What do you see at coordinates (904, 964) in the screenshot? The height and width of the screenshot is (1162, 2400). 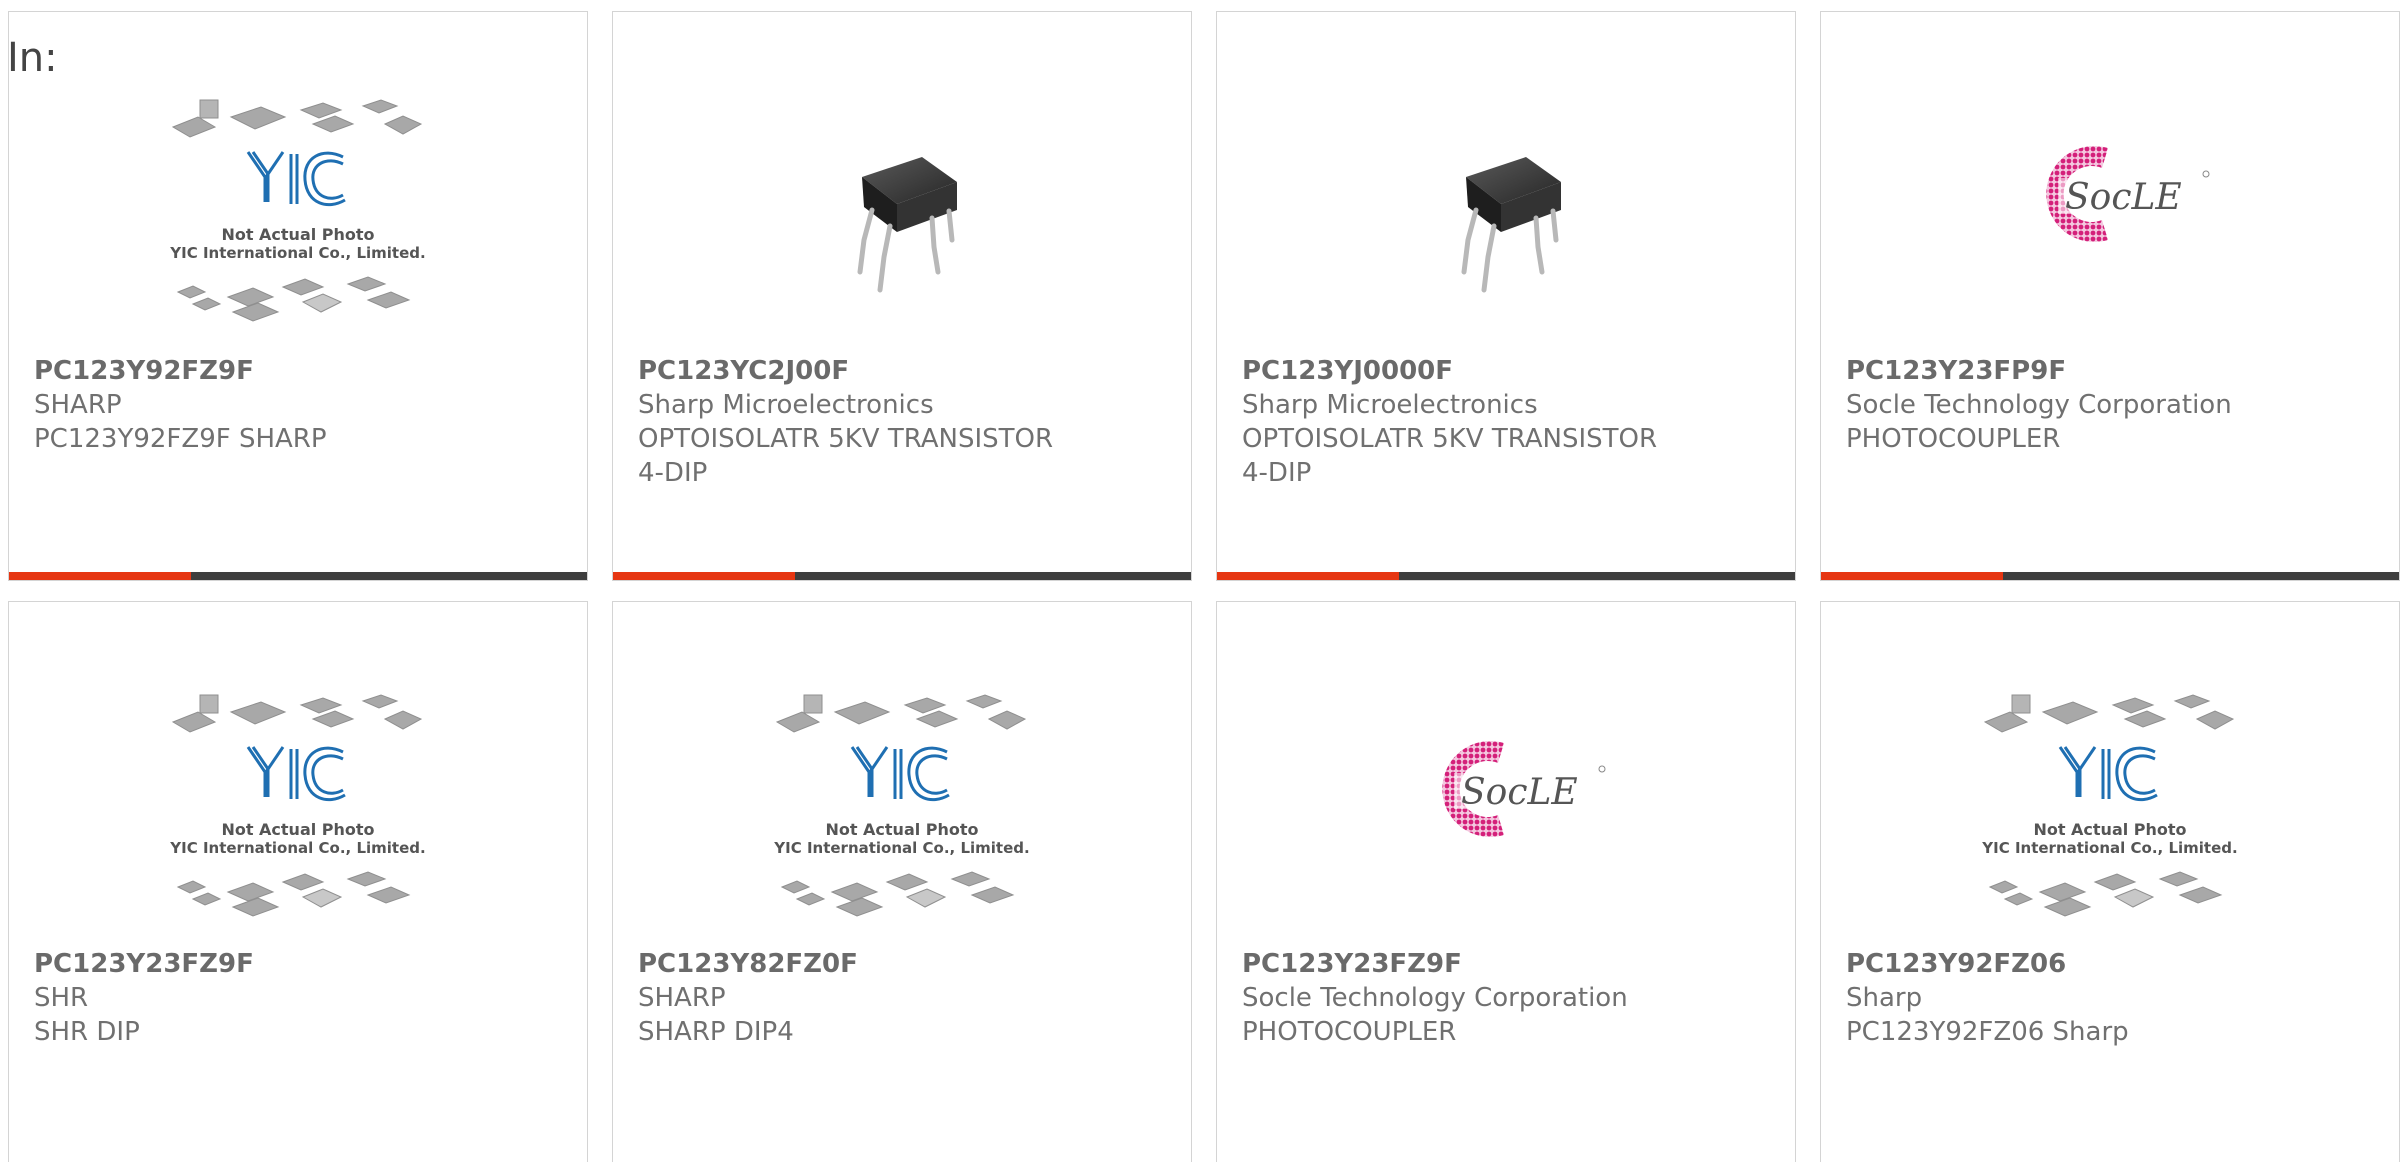 I see `part-number: PC123Y82FZ0F` at bounding box center [904, 964].